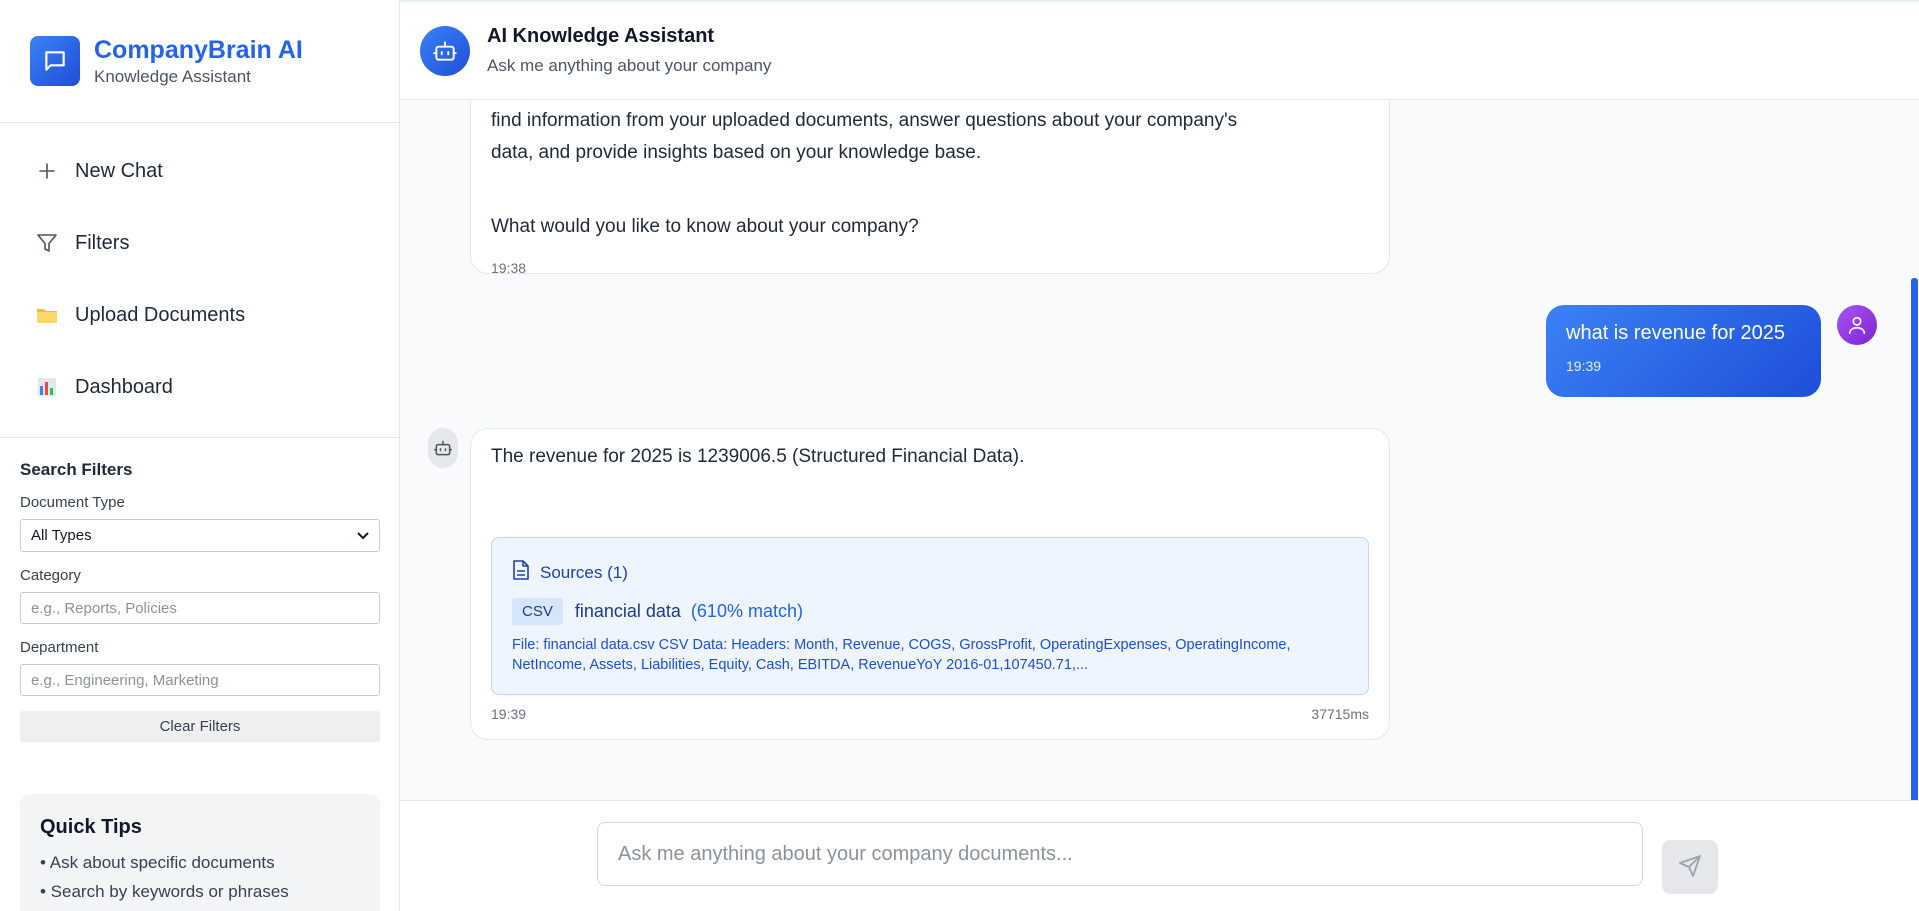 The height and width of the screenshot is (911, 1919). Describe the element at coordinates (629, 65) in the screenshot. I see `chat-subtitle: Ask me anything about your company` at that location.